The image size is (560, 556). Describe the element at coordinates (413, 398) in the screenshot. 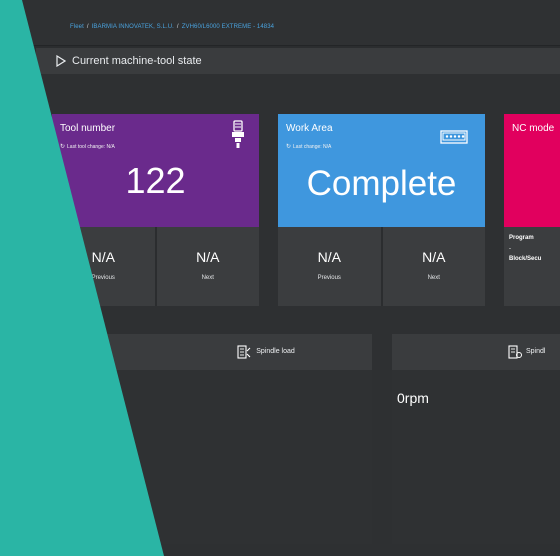

I see `spindle-speed-value: 0rpm` at that location.